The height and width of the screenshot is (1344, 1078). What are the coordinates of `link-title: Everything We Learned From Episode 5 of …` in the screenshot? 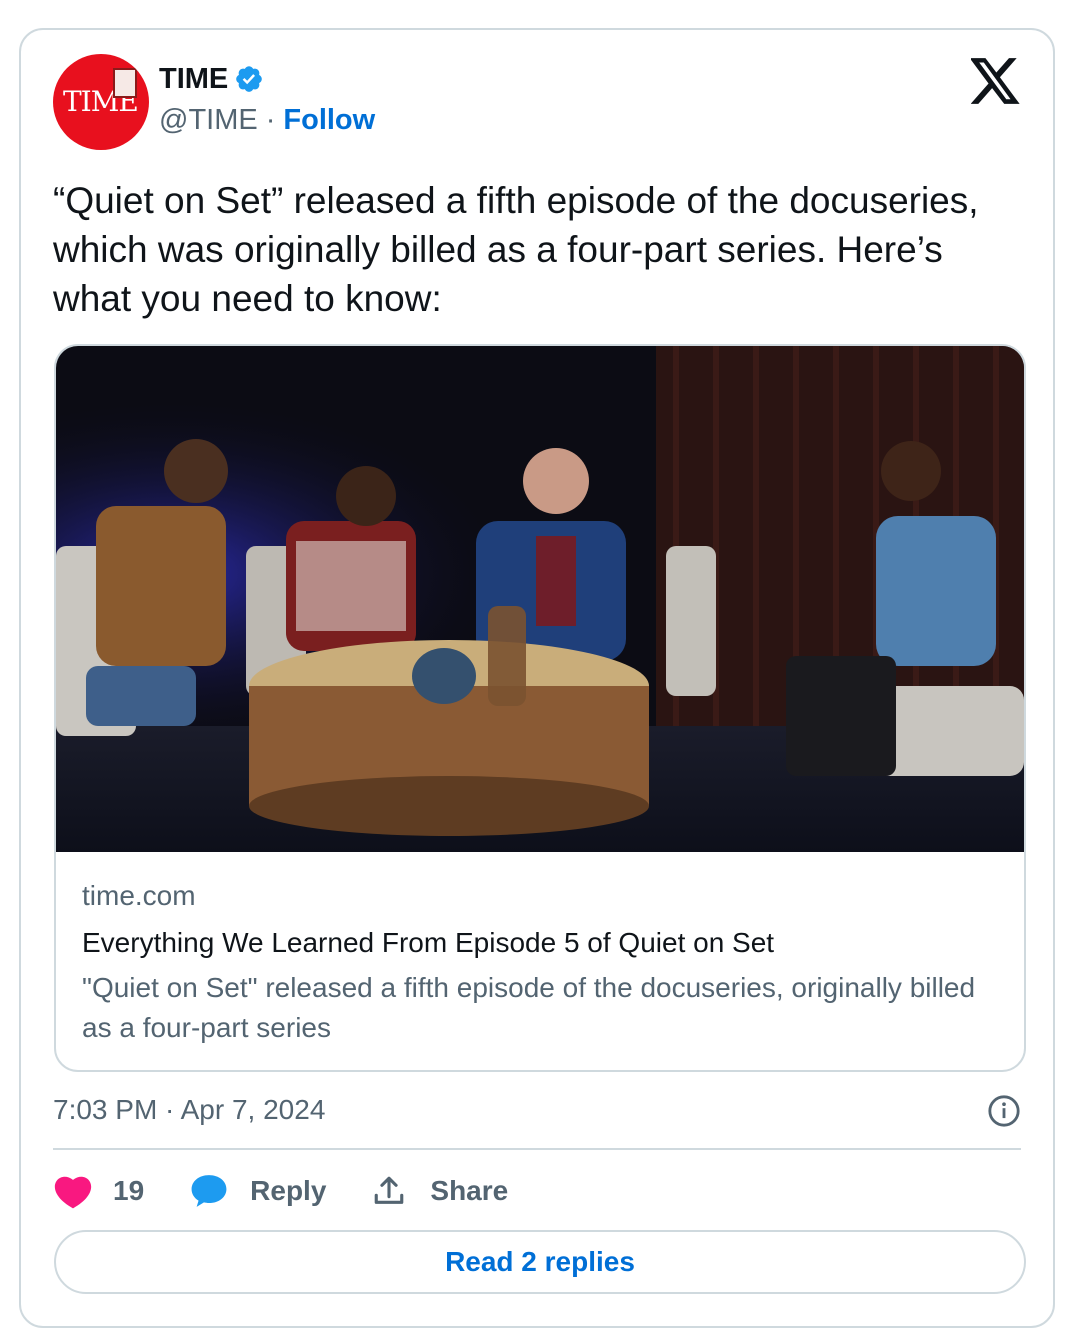 It's located at (428, 942).